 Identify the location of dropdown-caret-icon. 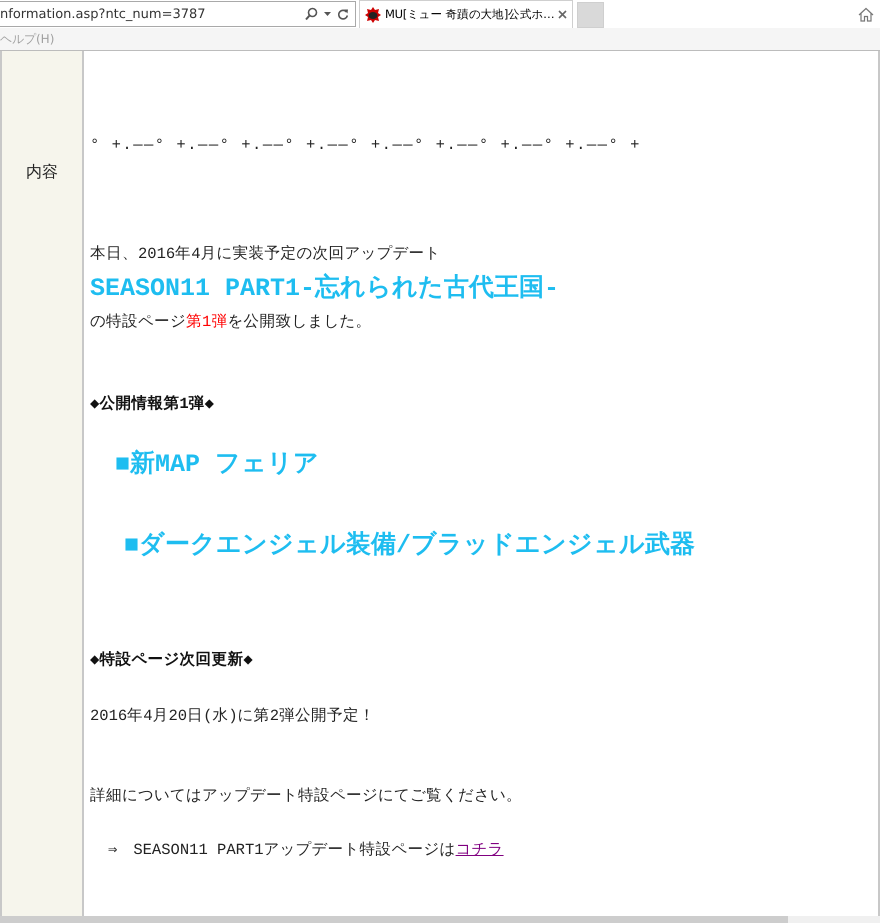
(327, 14).